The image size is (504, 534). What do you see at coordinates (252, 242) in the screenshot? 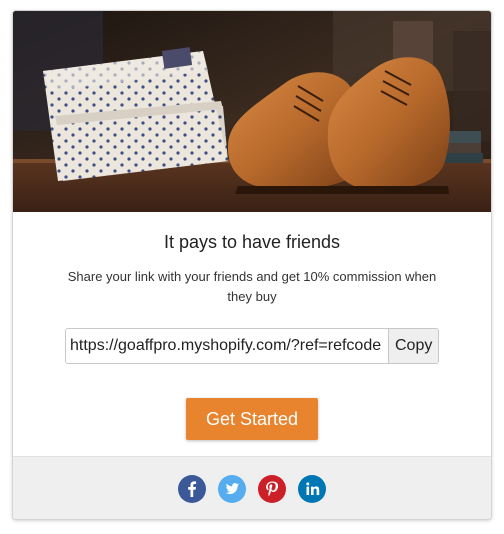
I see `card-title: It pays to have friends` at bounding box center [252, 242].